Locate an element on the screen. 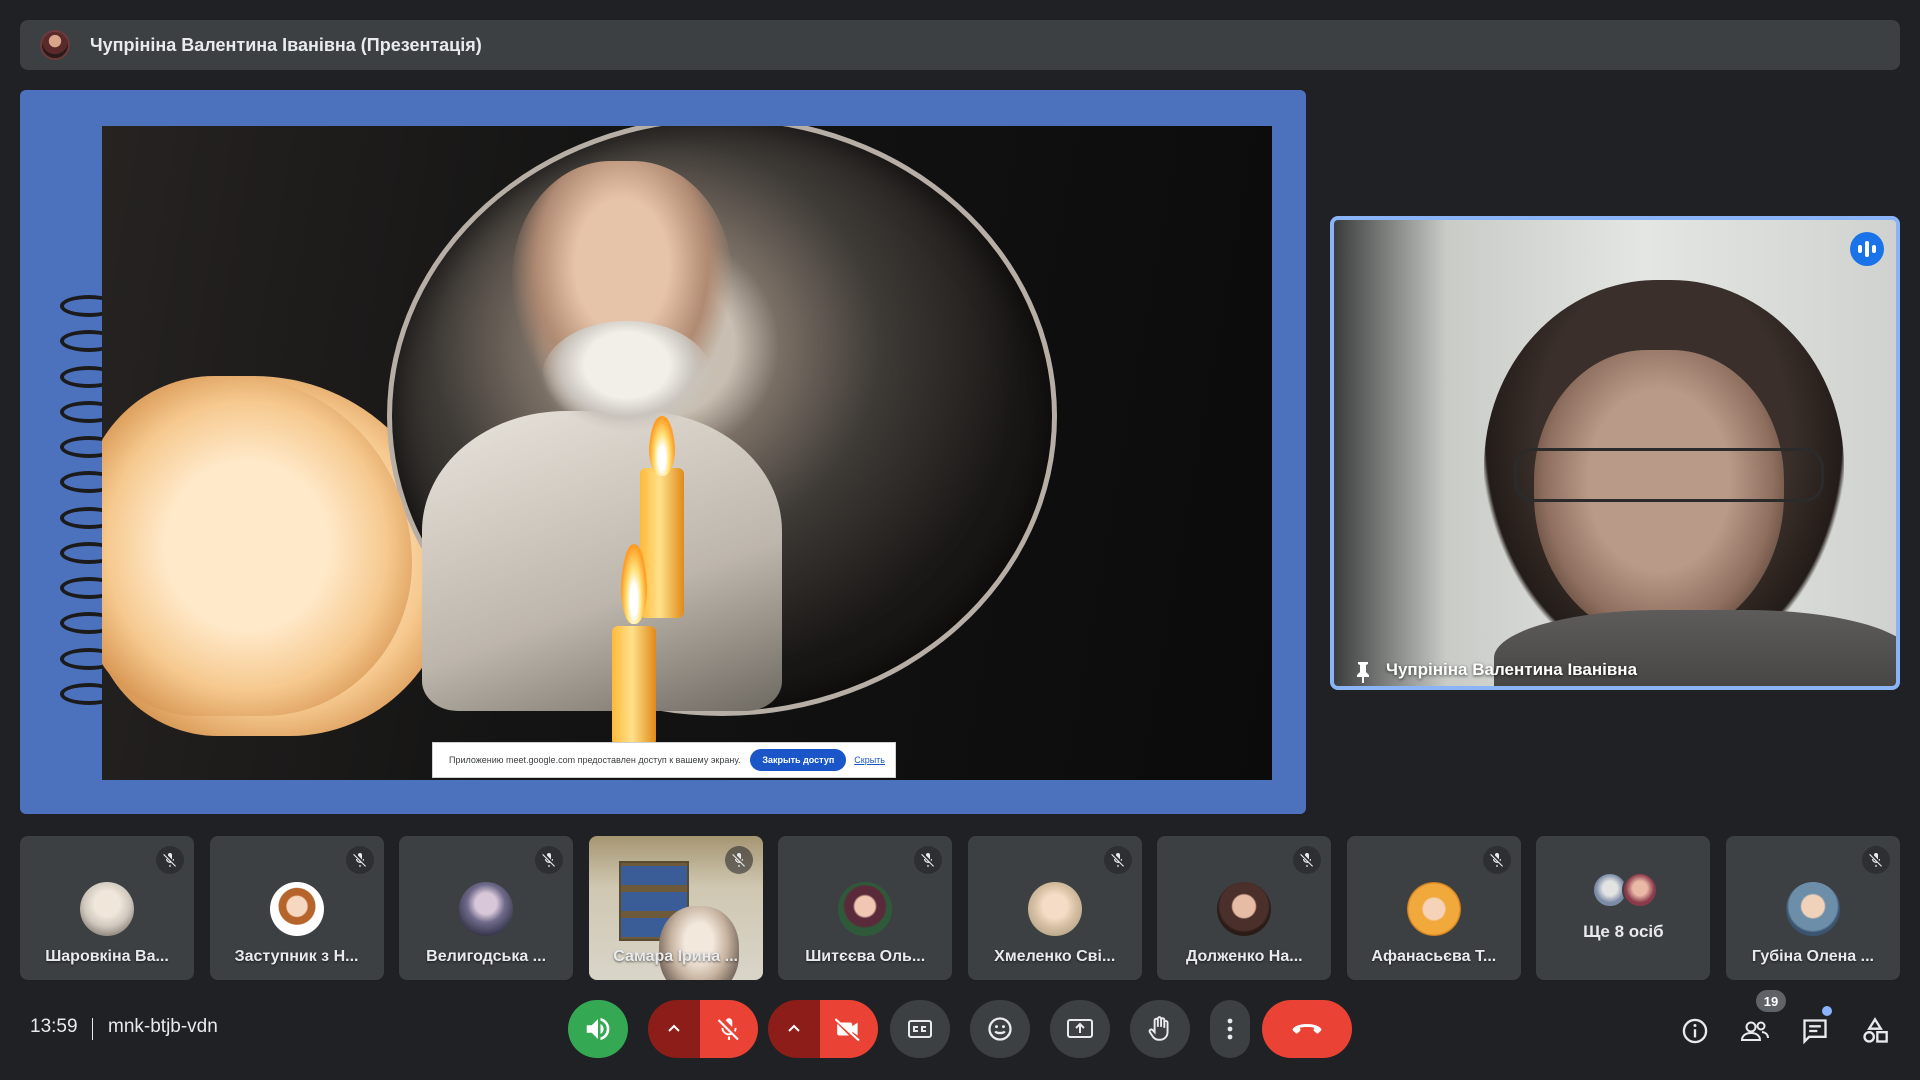 The image size is (1920, 1080). camera-toggle-button is located at coordinates (849, 1029).